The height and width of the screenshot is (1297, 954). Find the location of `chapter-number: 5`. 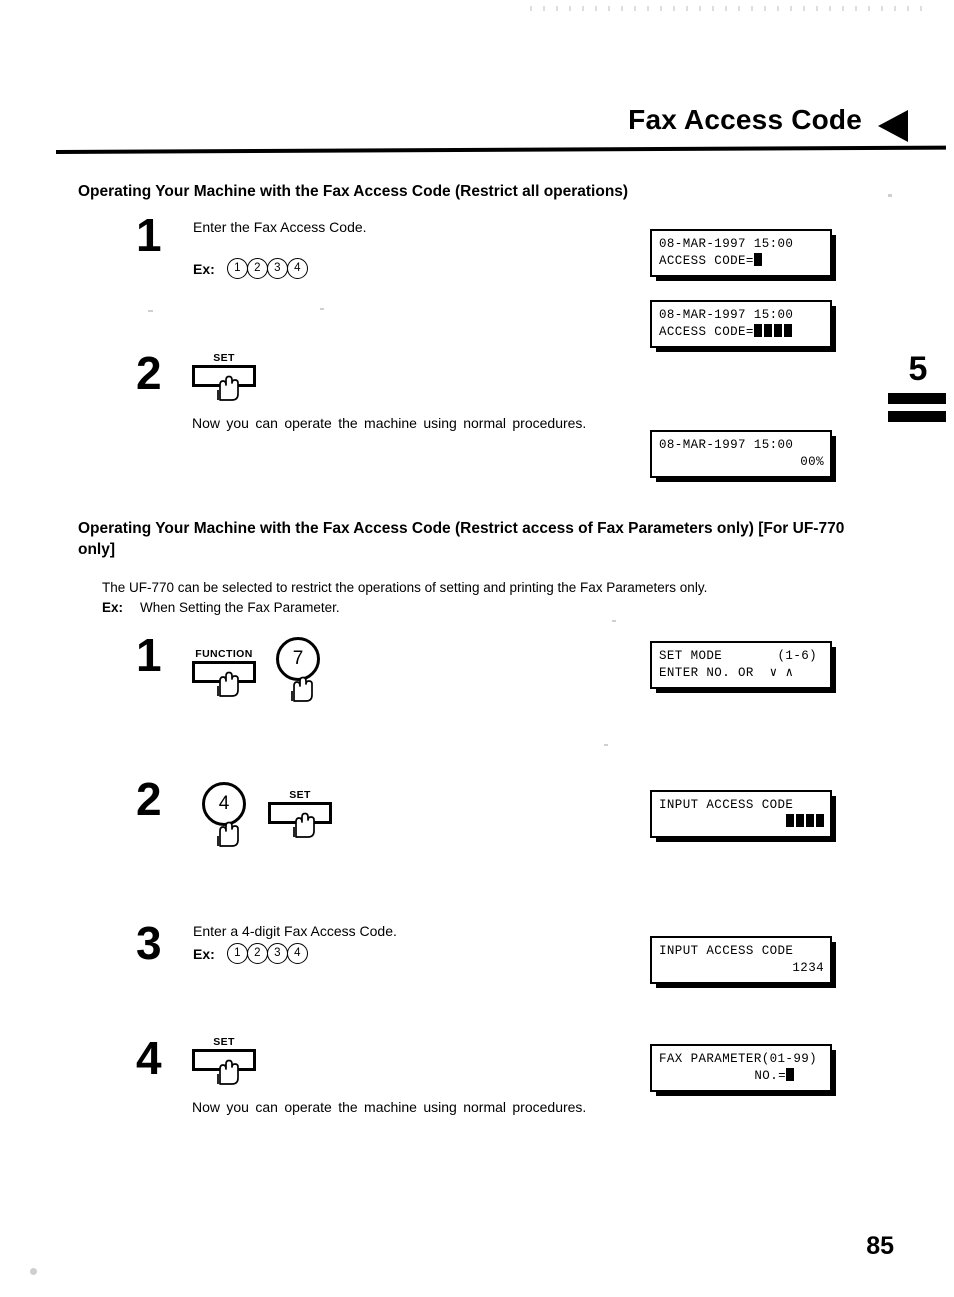

chapter-number: 5 is located at coordinates (918, 369).